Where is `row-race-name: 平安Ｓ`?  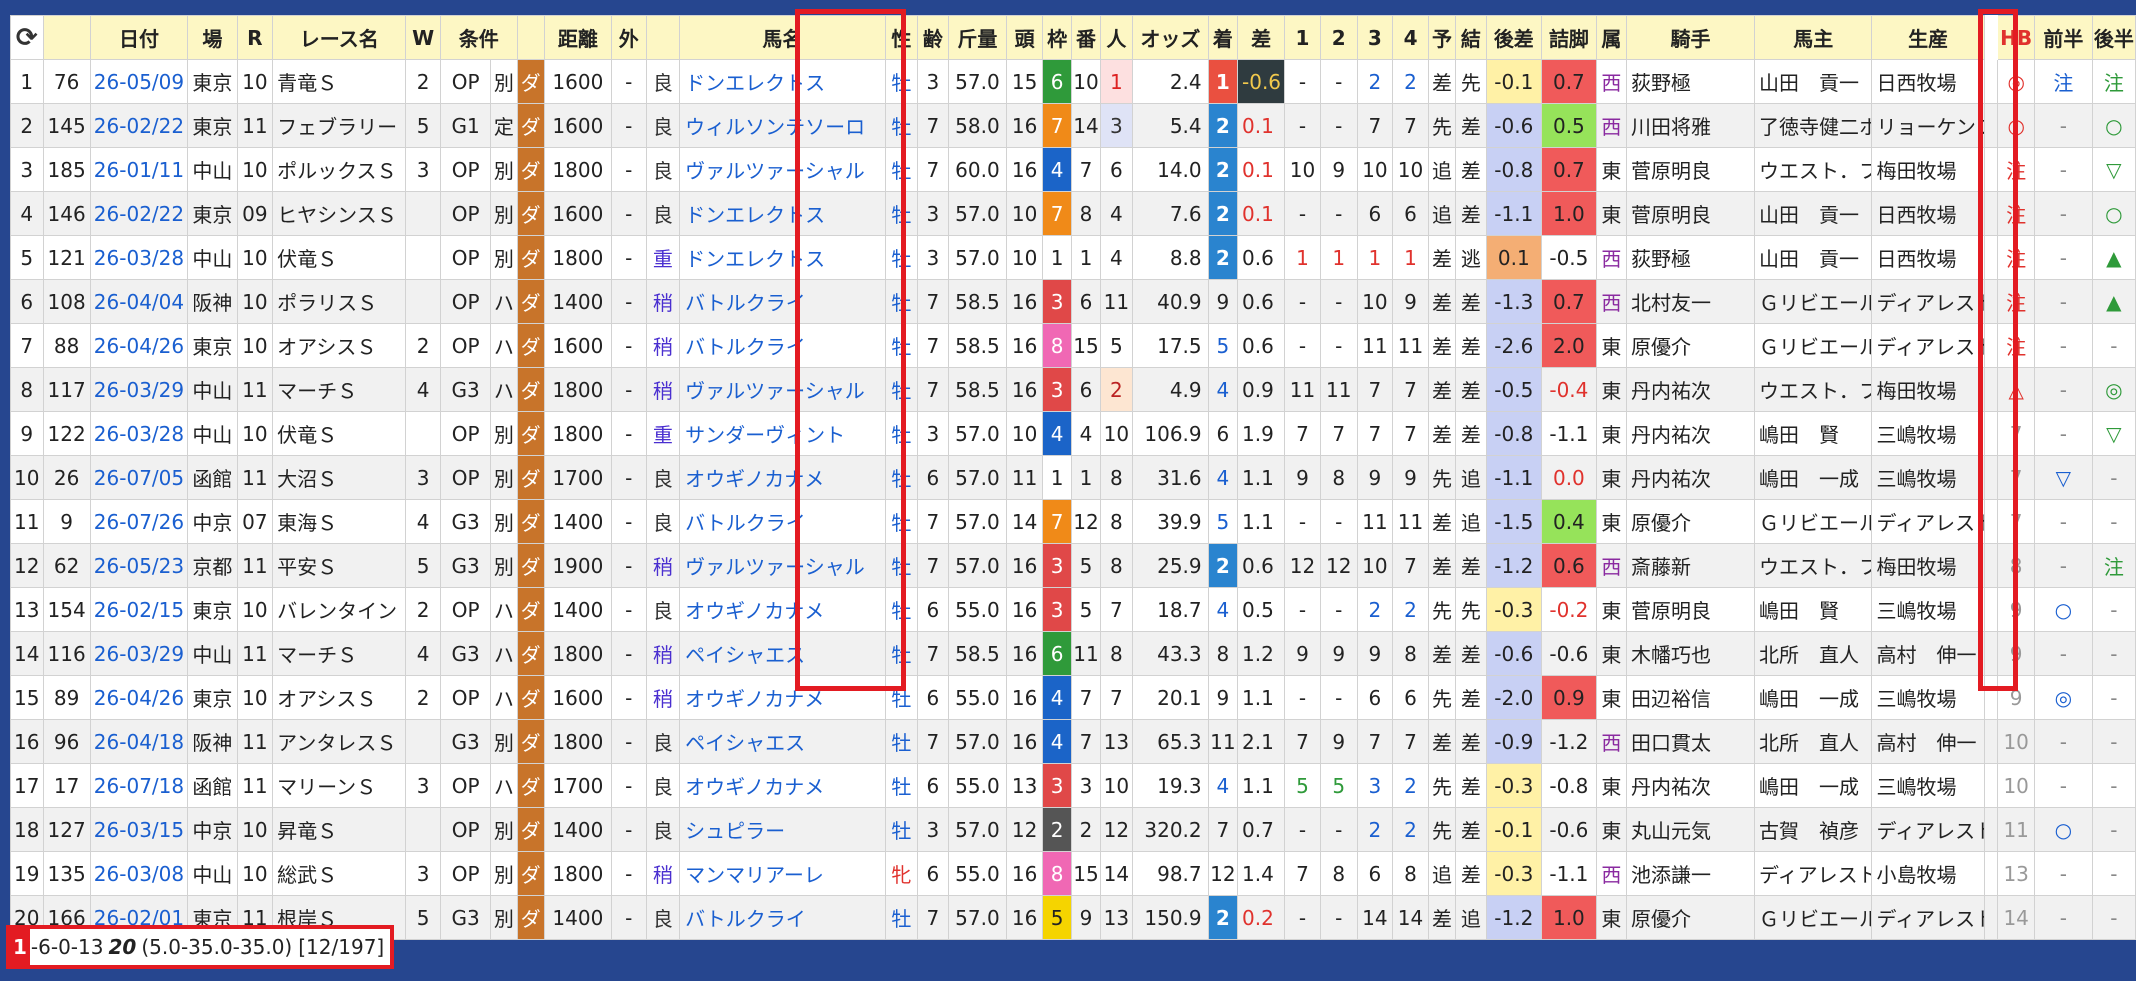 row-race-name: 平安Ｓ is located at coordinates (339, 565).